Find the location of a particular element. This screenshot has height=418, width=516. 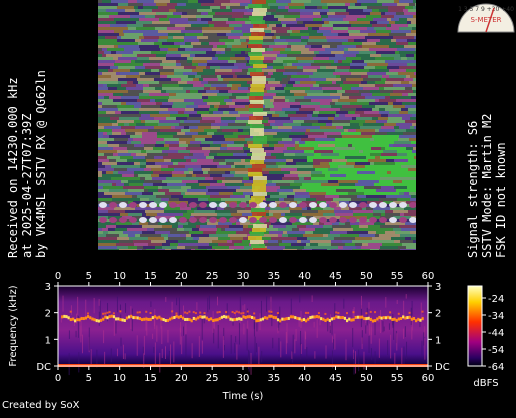

x-tick-label-bottom: 5 is located at coordinates (89, 378).